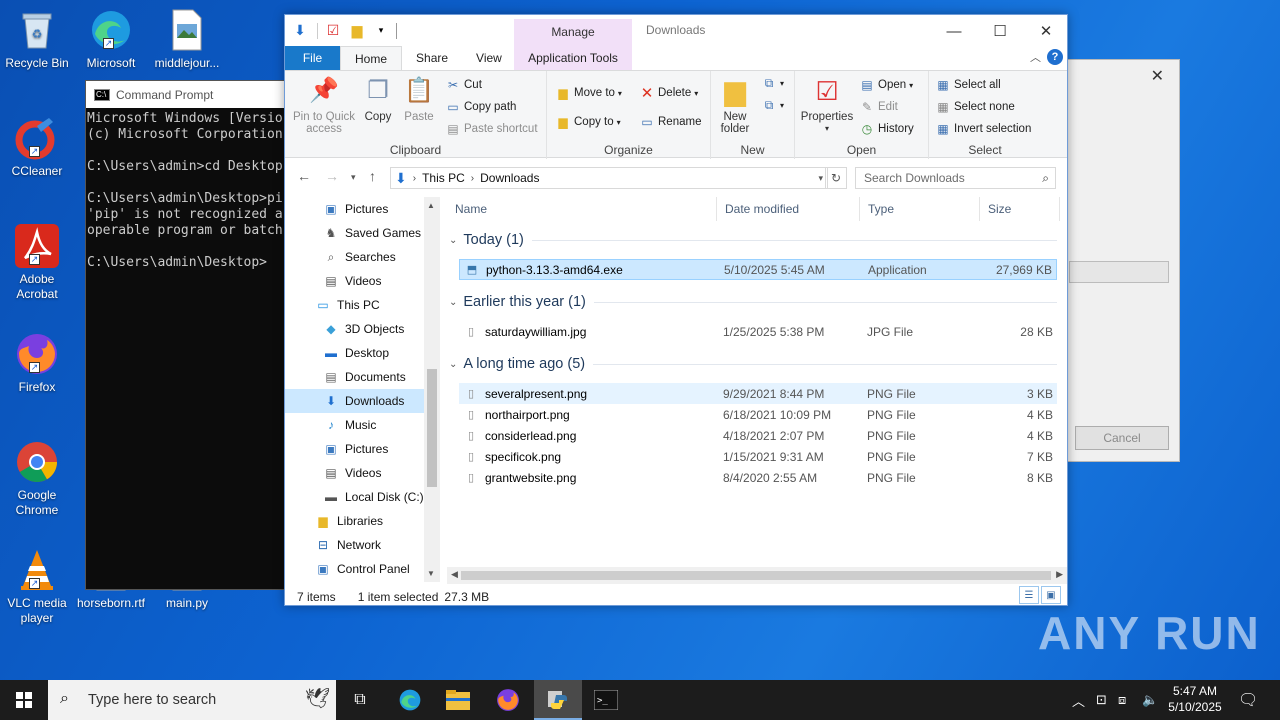 The width and height of the screenshot is (1280, 720). I want to click on nav-item-desktop: ▬ Desktop, so click(354, 353).